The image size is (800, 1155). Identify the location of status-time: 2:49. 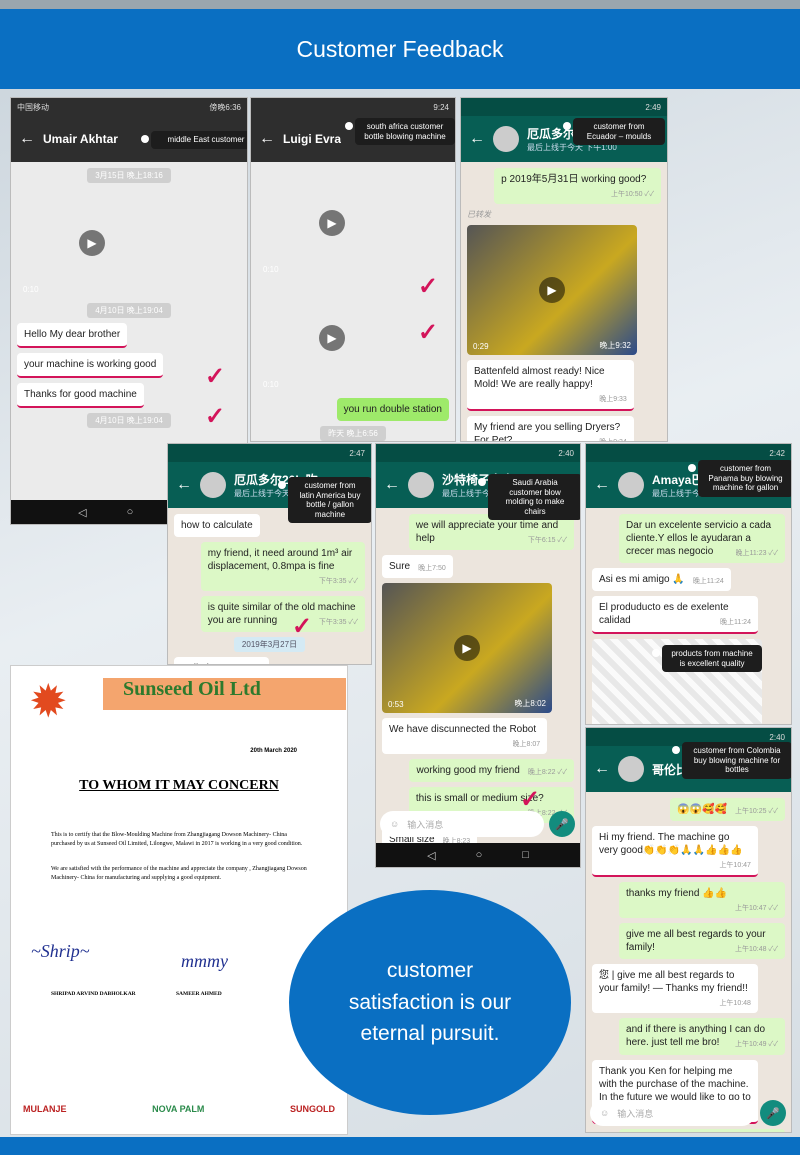
(653, 107).